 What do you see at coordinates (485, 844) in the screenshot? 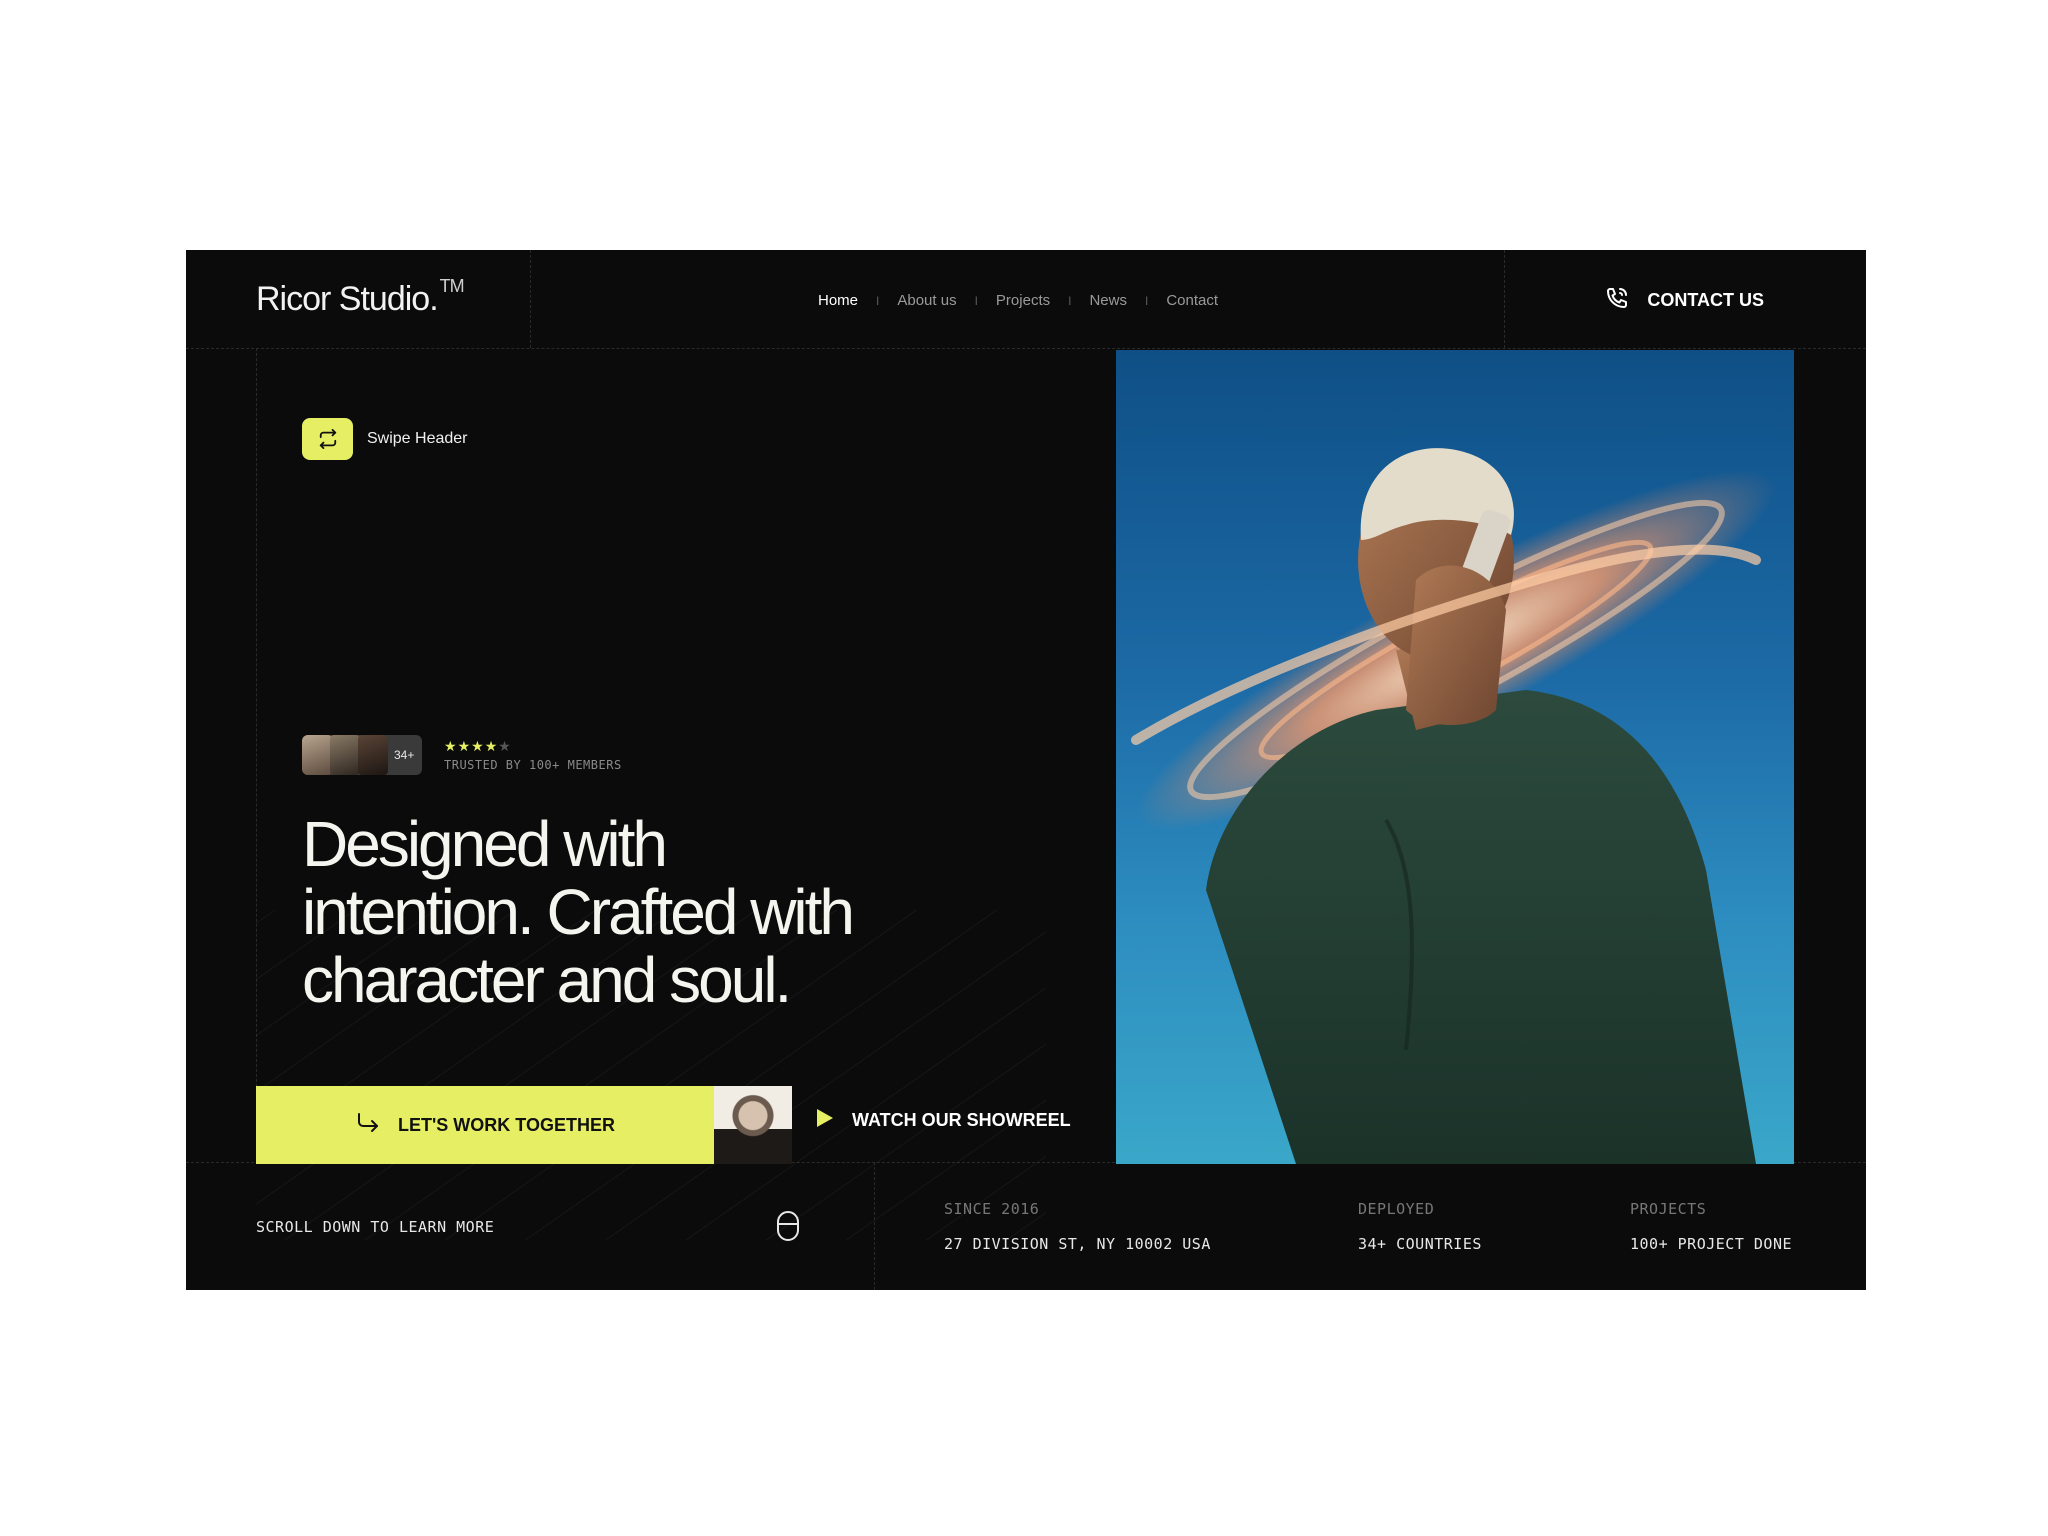
I see `headline-line: Designed with` at bounding box center [485, 844].